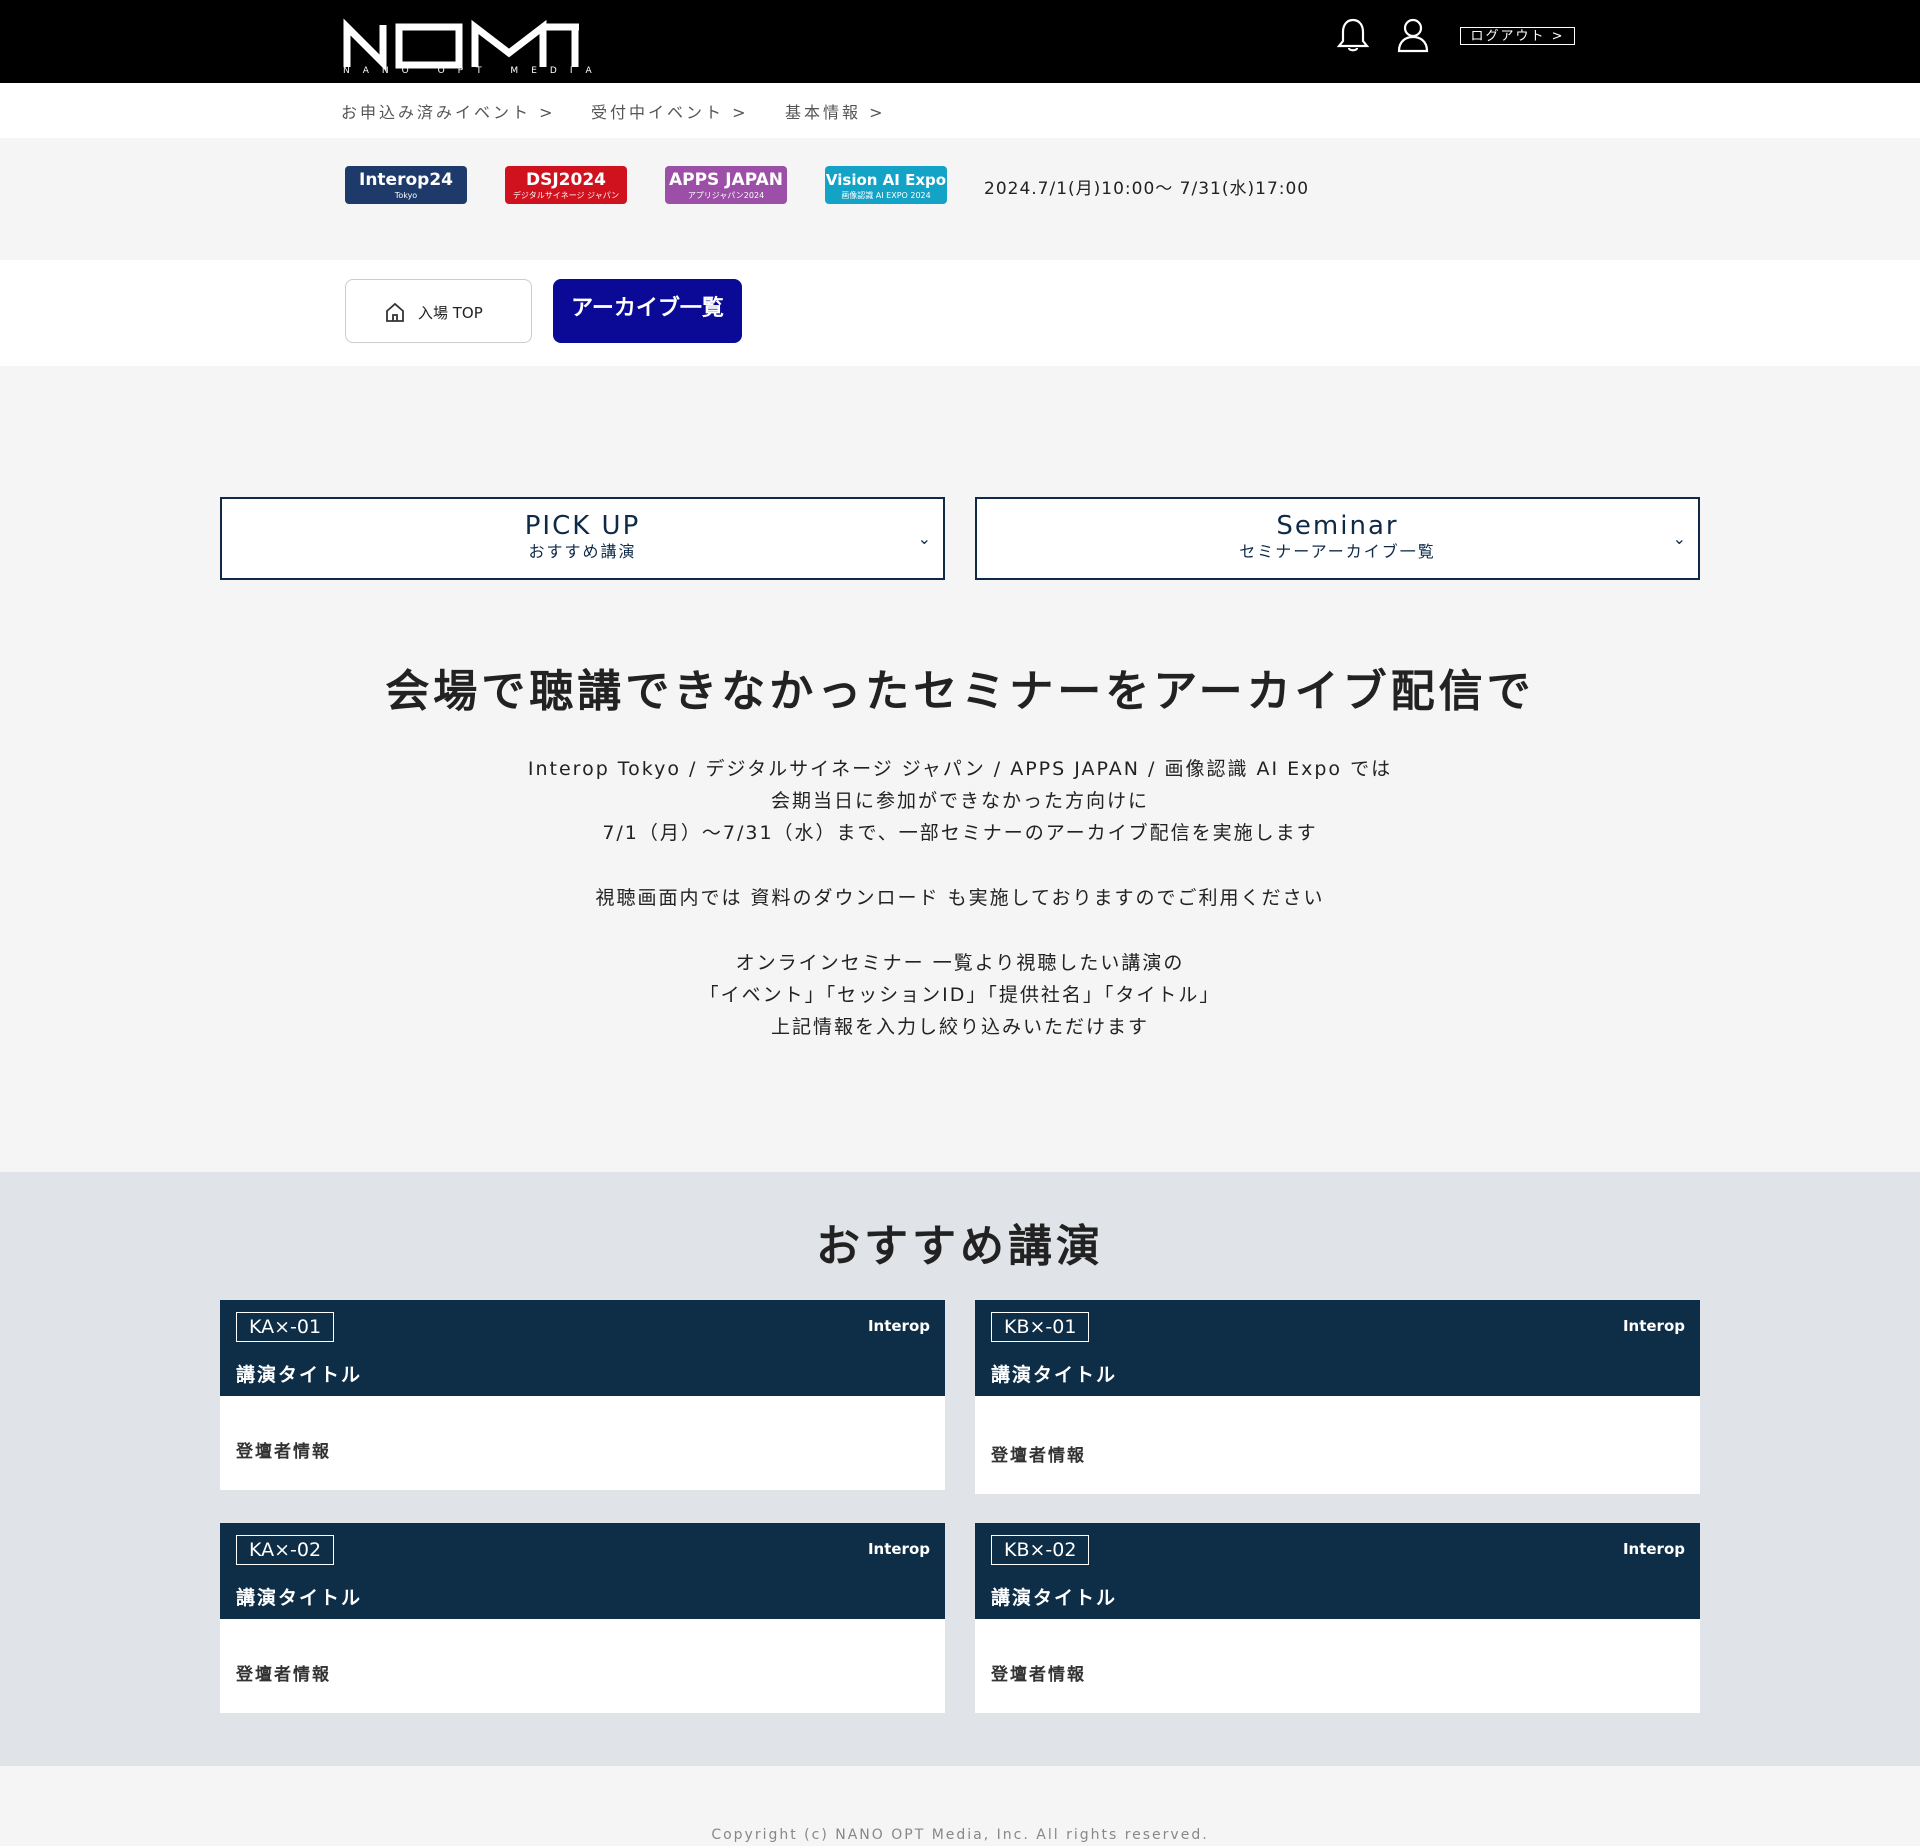  What do you see at coordinates (582, 526) in the screenshot?
I see `pickup-select-title: PICK UP` at bounding box center [582, 526].